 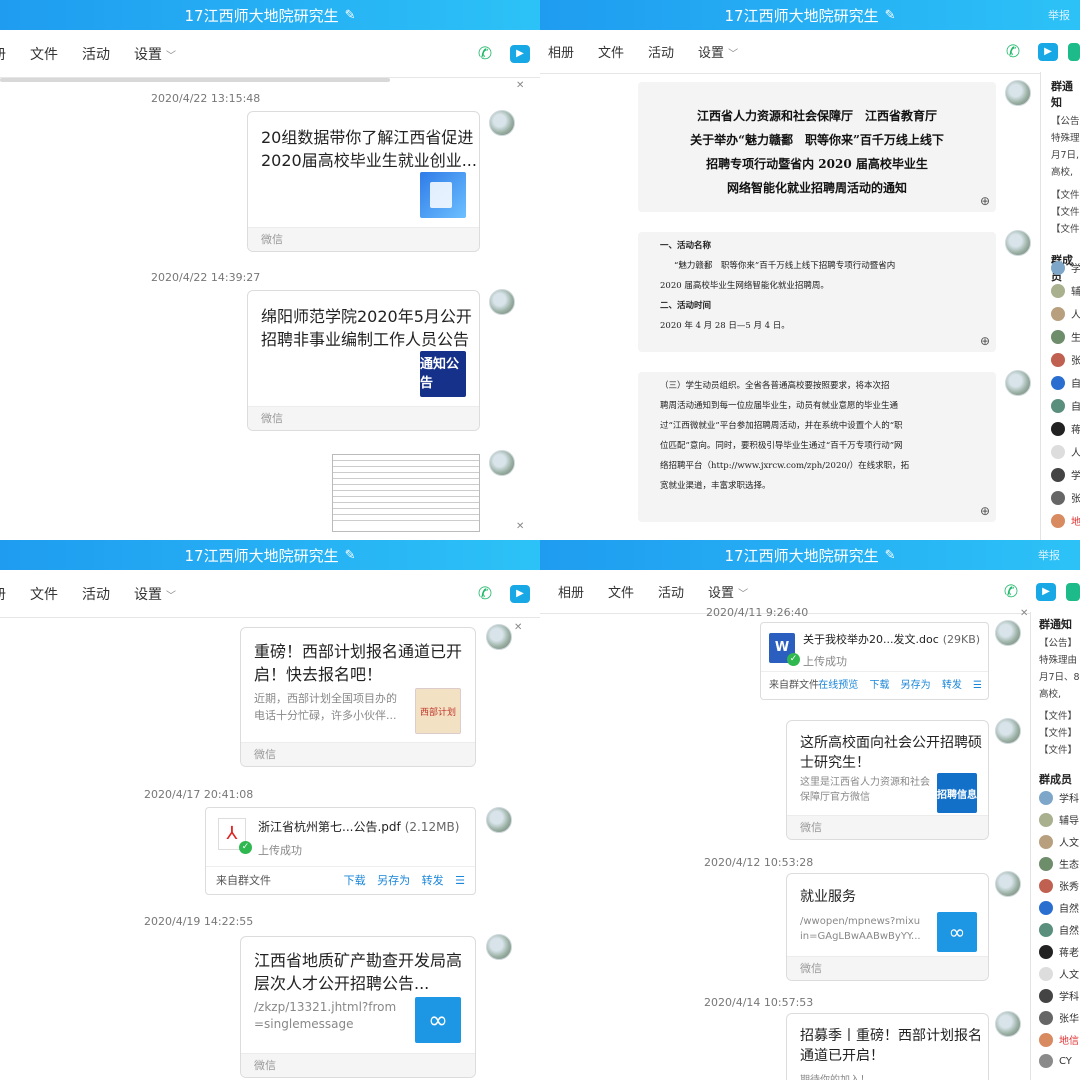 I want to click on member-item: 张华, so click(x=1059, y=1017).